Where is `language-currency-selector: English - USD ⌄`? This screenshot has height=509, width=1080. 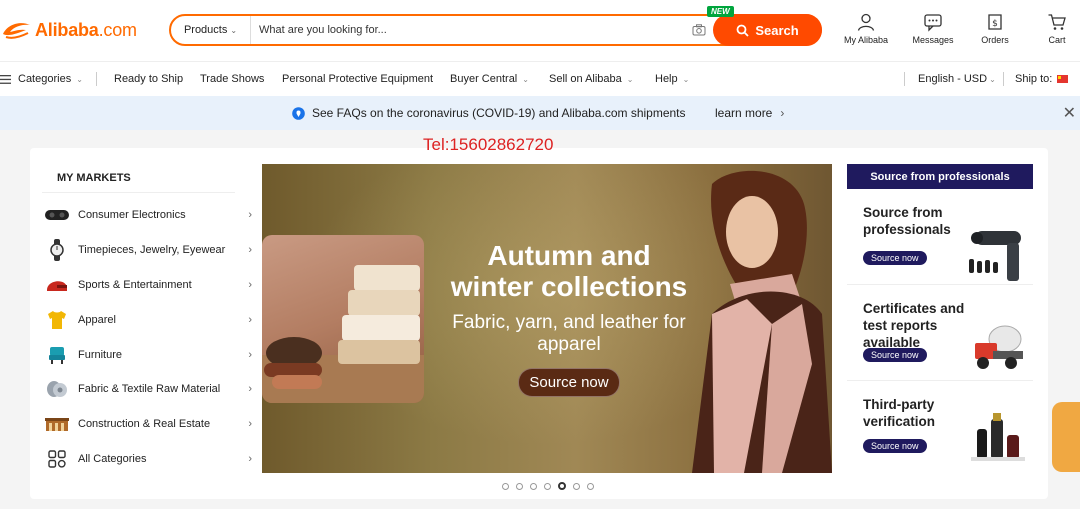 language-currency-selector: English - USD ⌄ is located at coordinates (957, 79).